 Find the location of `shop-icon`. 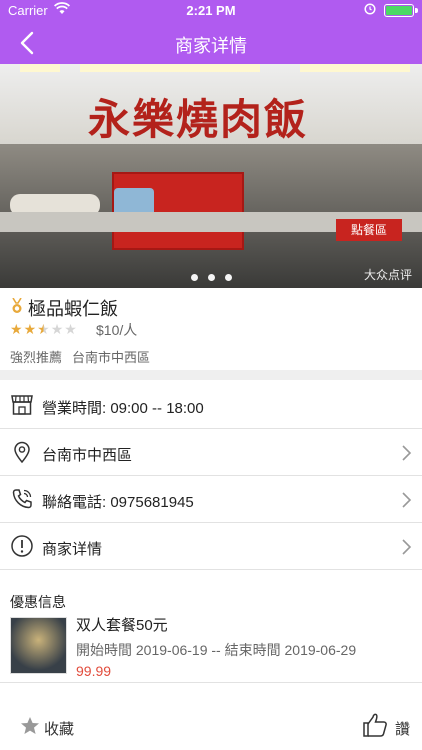

shop-icon is located at coordinates (22, 405).